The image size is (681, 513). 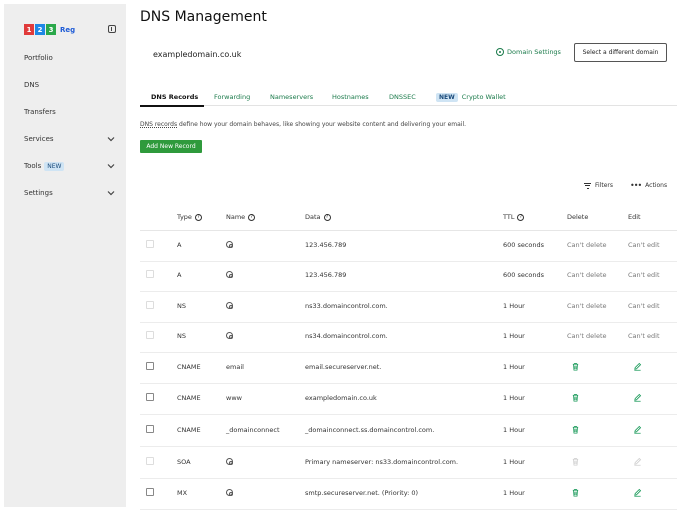 I want to click on dns-records-link: DNS records, so click(x=158, y=124).